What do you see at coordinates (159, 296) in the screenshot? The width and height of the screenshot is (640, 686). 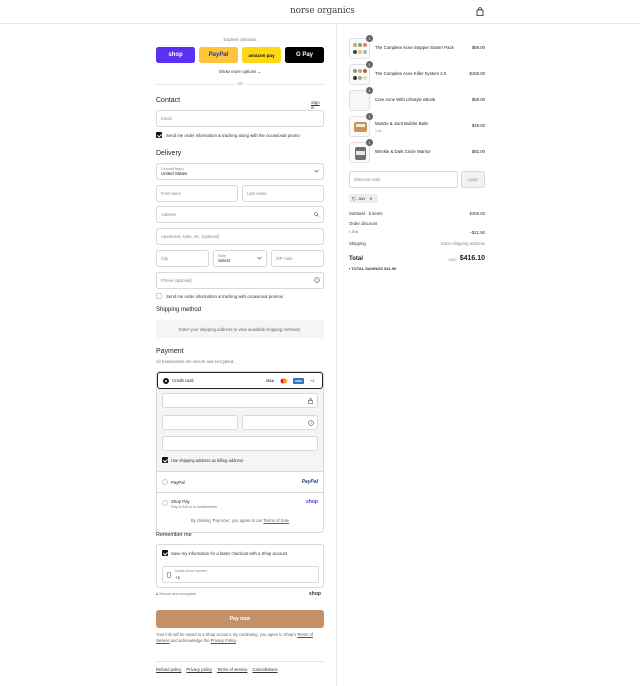 I see `sms-opt-in-checkbox` at bounding box center [159, 296].